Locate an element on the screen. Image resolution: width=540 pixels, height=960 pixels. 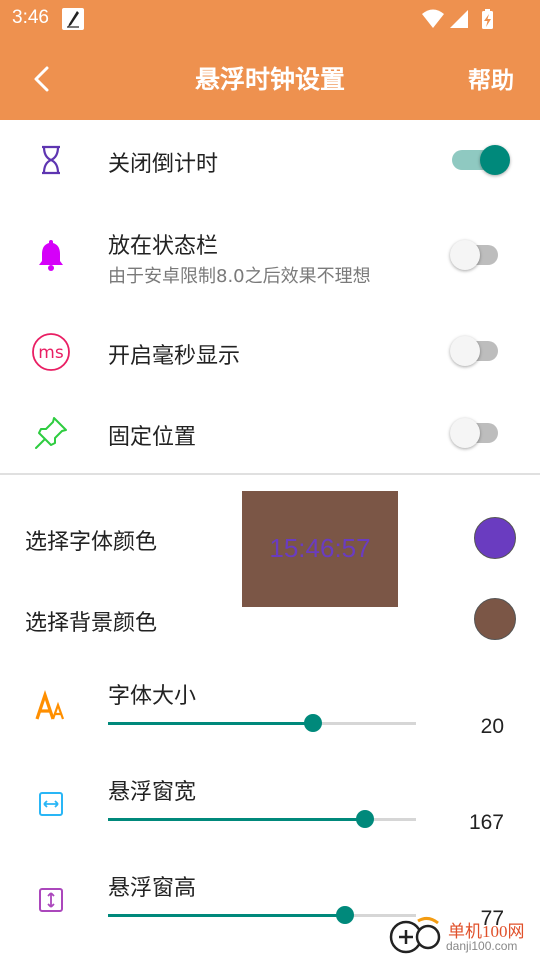
toggle-label: 开启毫秒显示 is located at coordinates (174, 356).